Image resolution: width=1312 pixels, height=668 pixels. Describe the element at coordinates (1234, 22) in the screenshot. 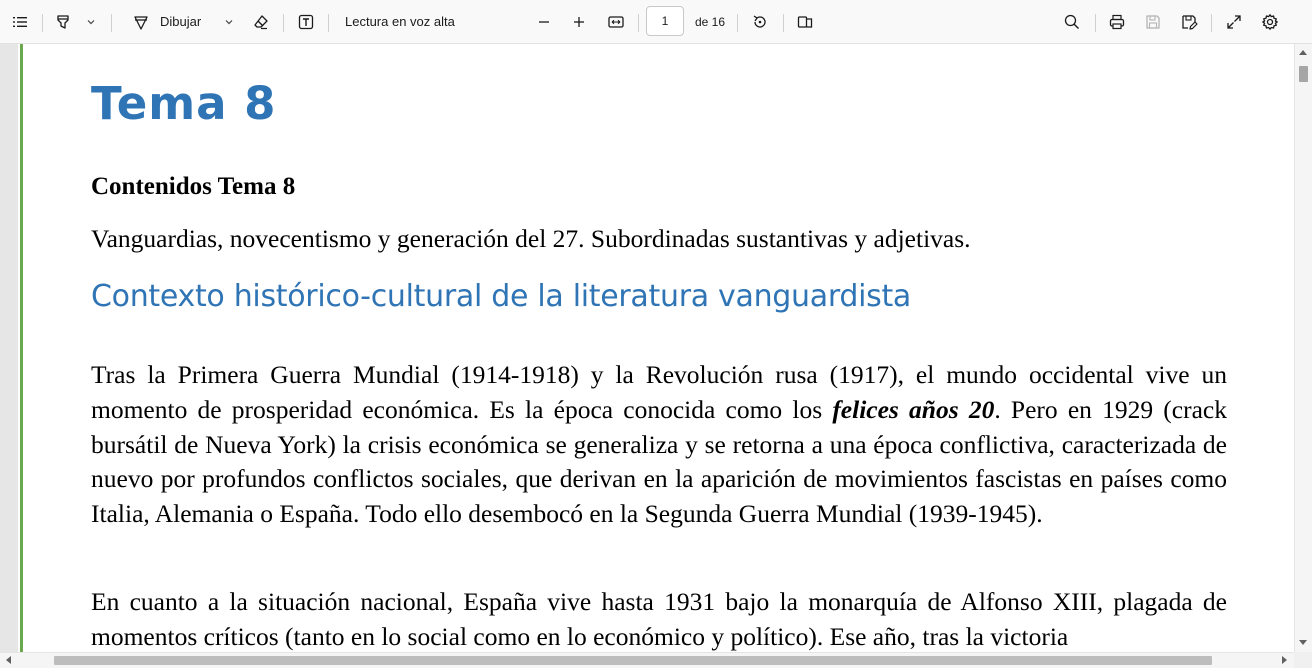

I see `fullscreen-icon` at that location.